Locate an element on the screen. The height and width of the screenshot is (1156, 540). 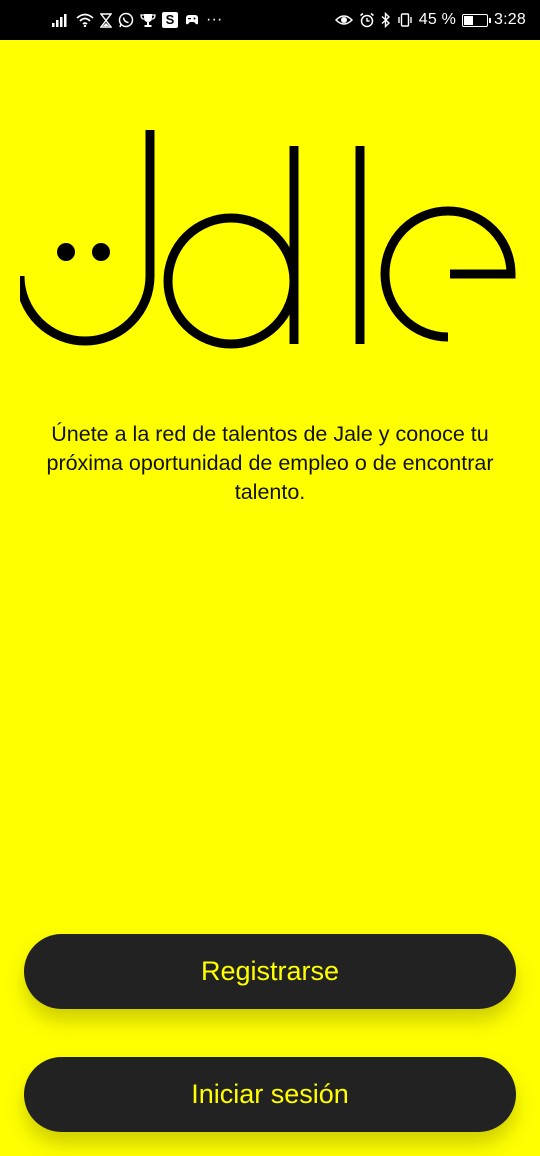
game-icon is located at coordinates (192, 20).